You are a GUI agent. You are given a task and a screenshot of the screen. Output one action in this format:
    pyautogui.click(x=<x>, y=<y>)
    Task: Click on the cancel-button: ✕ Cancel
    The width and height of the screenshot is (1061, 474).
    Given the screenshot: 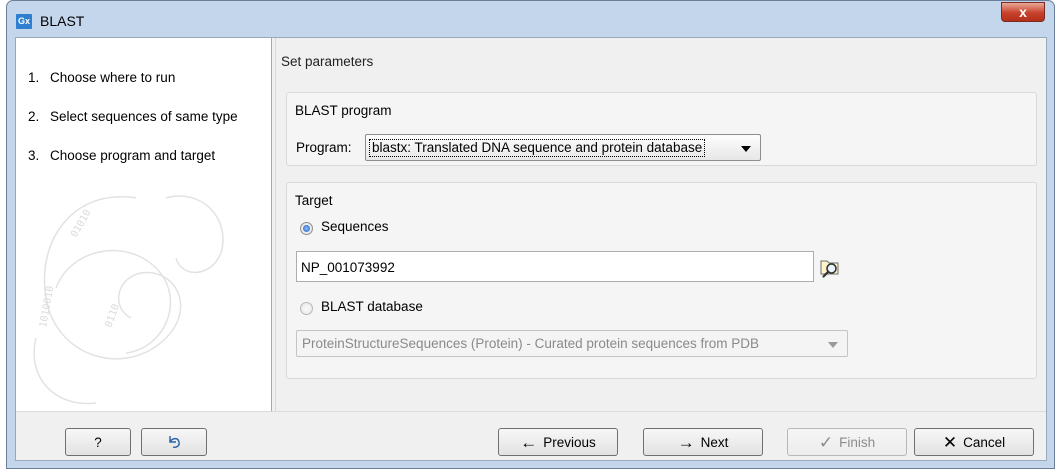 What is the action you would take?
    pyautogui.click(x=974, y=442)
    